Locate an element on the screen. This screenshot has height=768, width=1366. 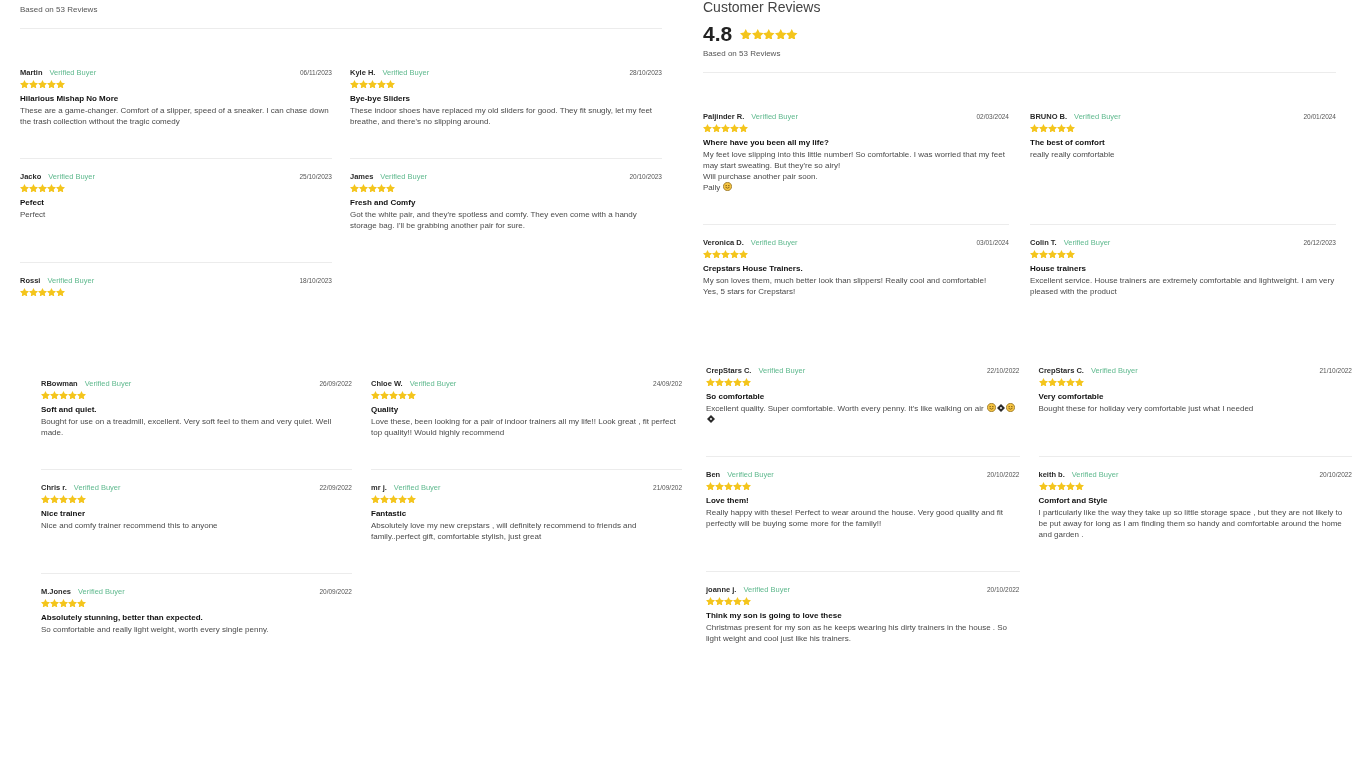
review-text: Bought for use on a treadmill, excellent. Very soft feel to them and very quiet. Well made. is located at coordinates (187, 427).